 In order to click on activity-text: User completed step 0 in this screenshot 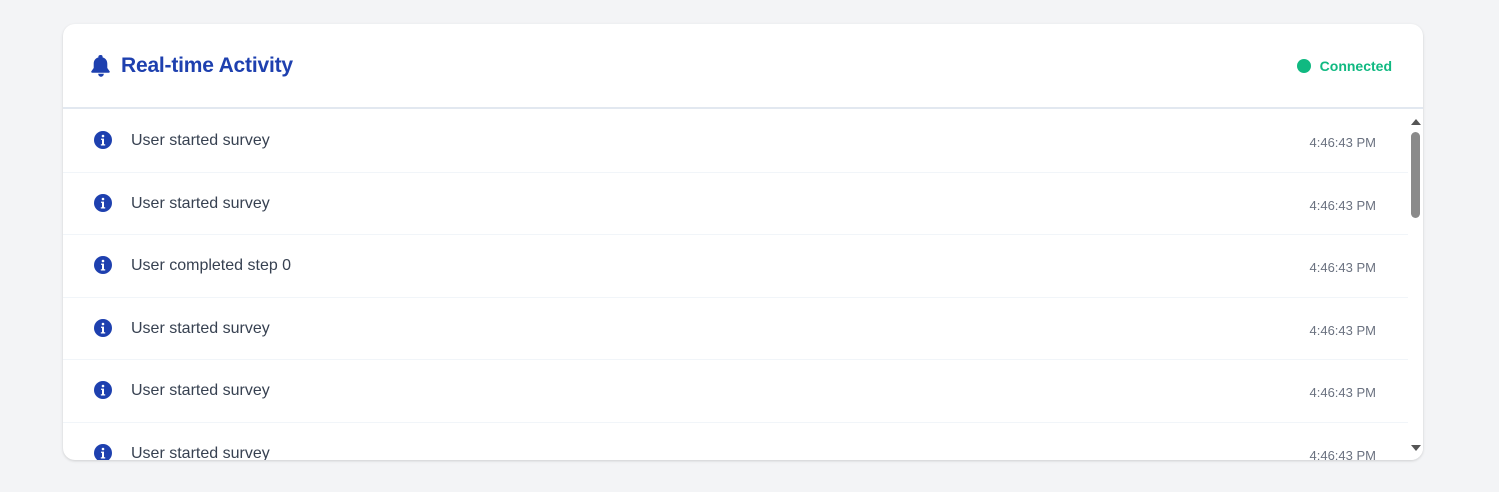, I will do `click(211, 266)`.